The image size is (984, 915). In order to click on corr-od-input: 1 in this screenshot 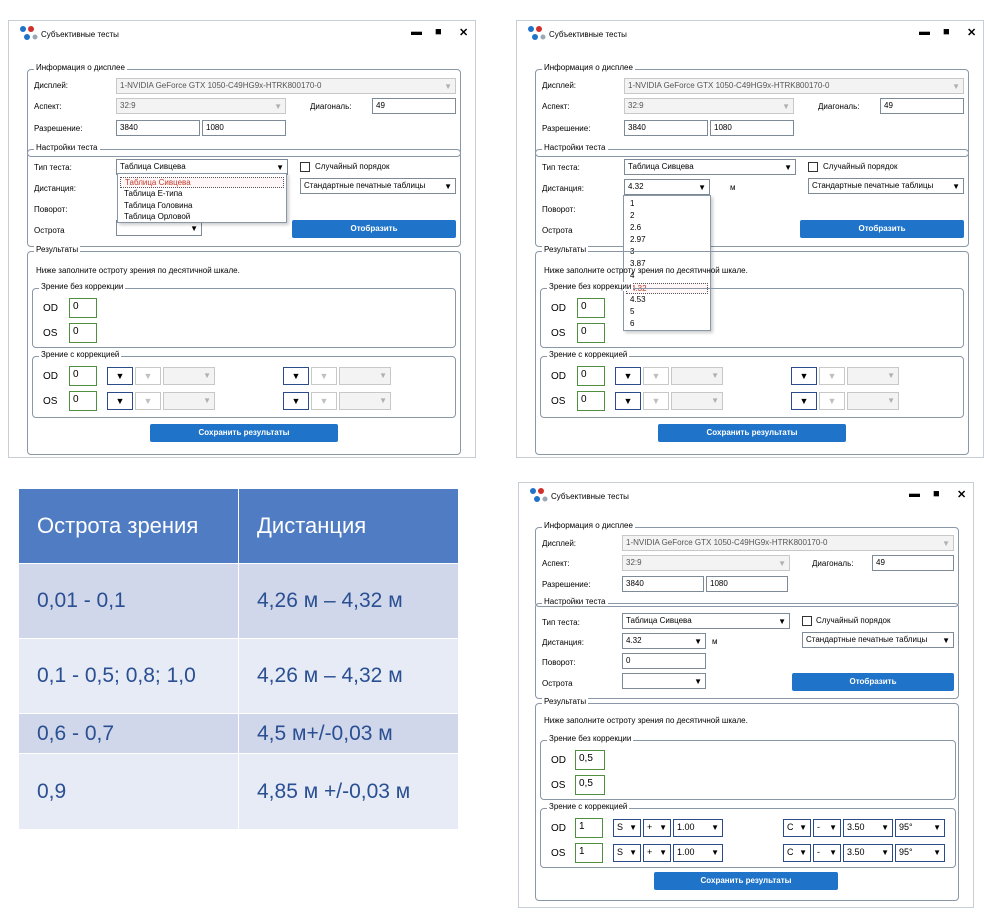, I will do `click(589, 828)`.